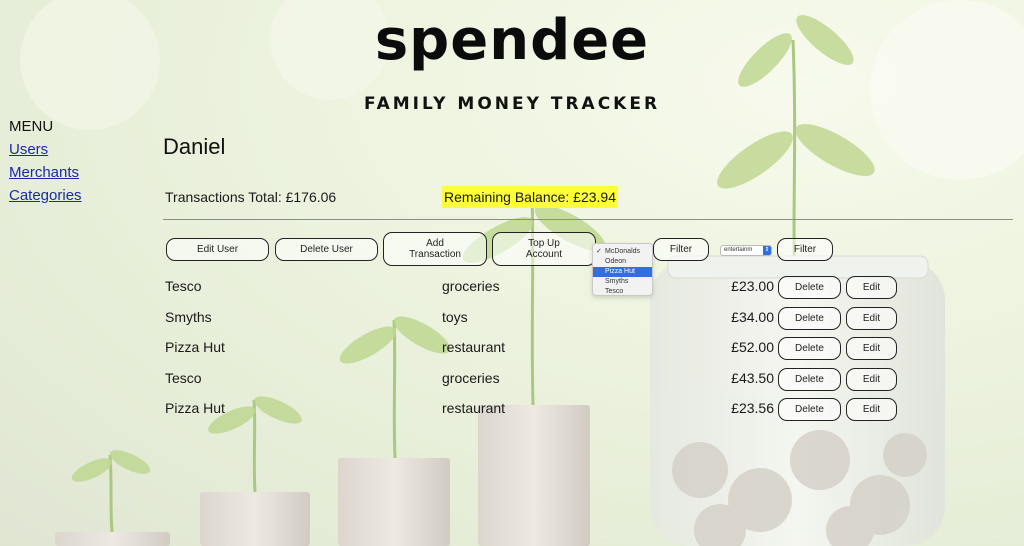  What do you see at coordinates (544, 243) in the screenshot?
I see `top-up-label-line1: Top Up` at bounding box center [544, 243].